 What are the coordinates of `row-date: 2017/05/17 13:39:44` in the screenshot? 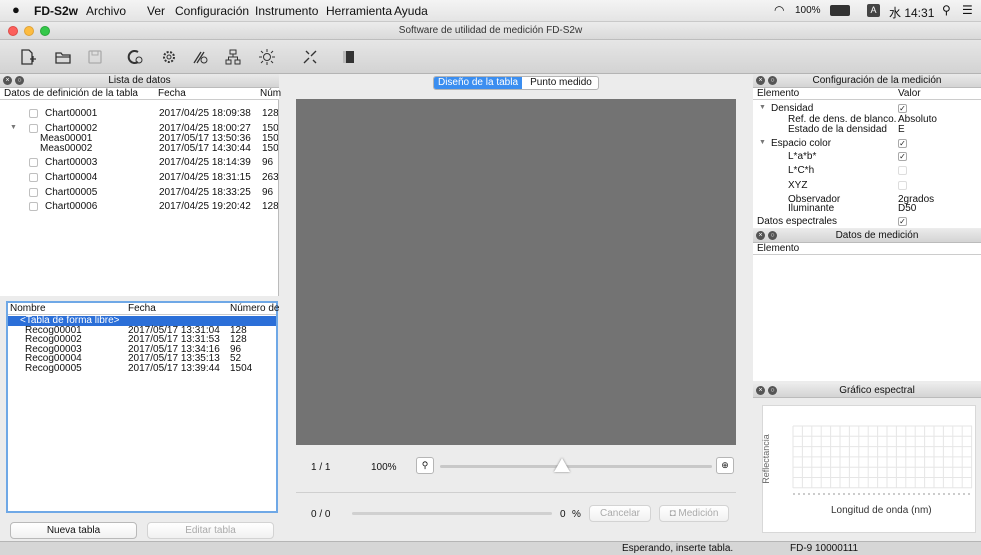 It's located at (174, 368).